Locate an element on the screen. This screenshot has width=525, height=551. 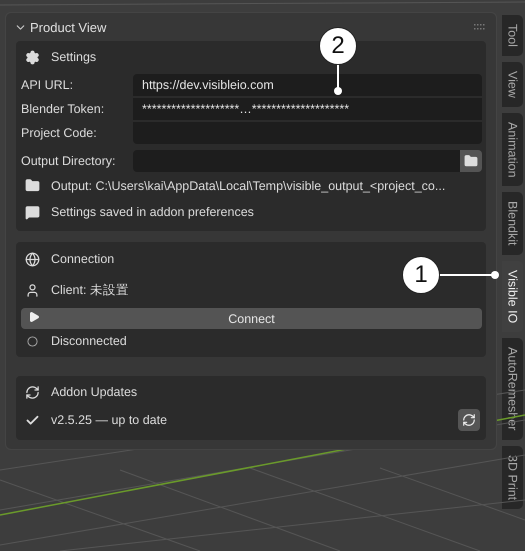
section-title: Addon Updates is located at coordinates (94, 392).